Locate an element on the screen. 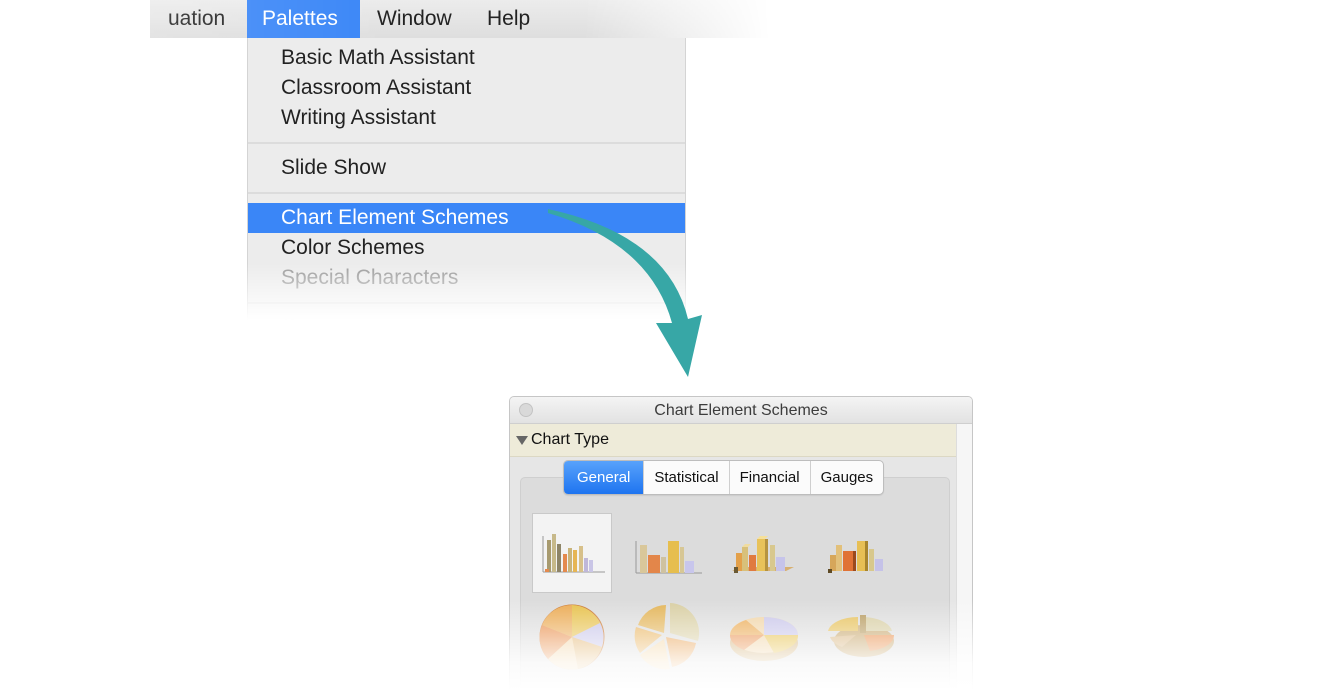 This screenshot has height=690, width=1342. disclosure-triangle-icon is located at coordinates (522, 440).